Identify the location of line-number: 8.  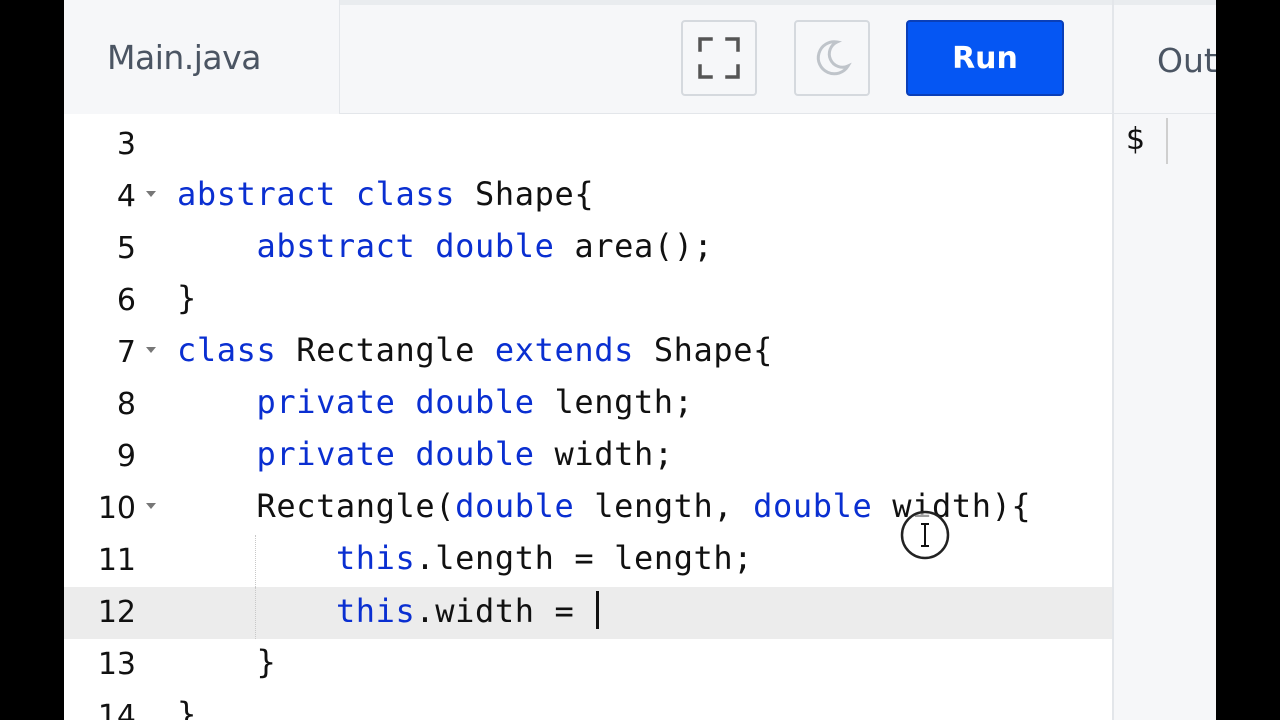
(126, 404).